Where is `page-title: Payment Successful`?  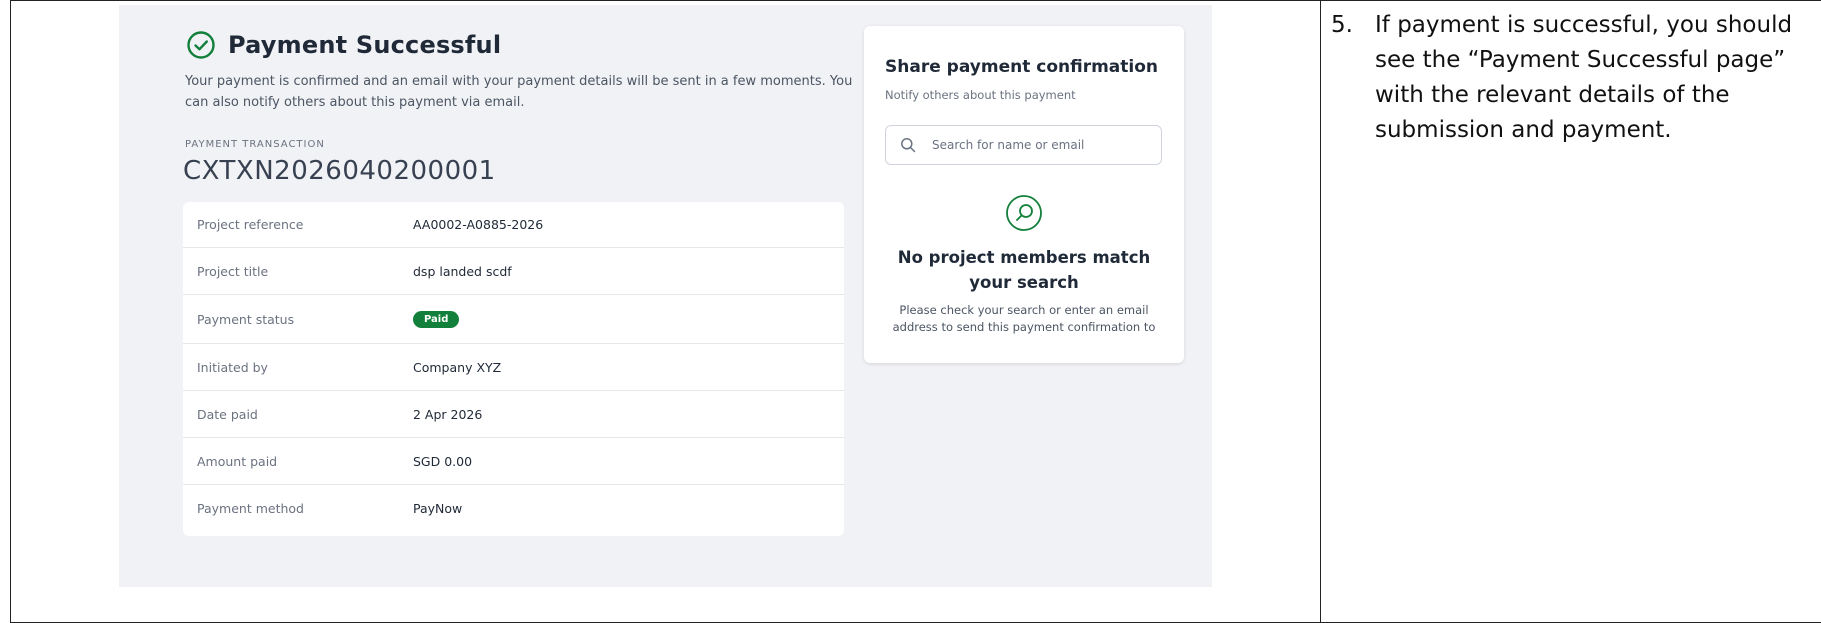
page-title: Payment Successful is located at coordinates (365, 45).